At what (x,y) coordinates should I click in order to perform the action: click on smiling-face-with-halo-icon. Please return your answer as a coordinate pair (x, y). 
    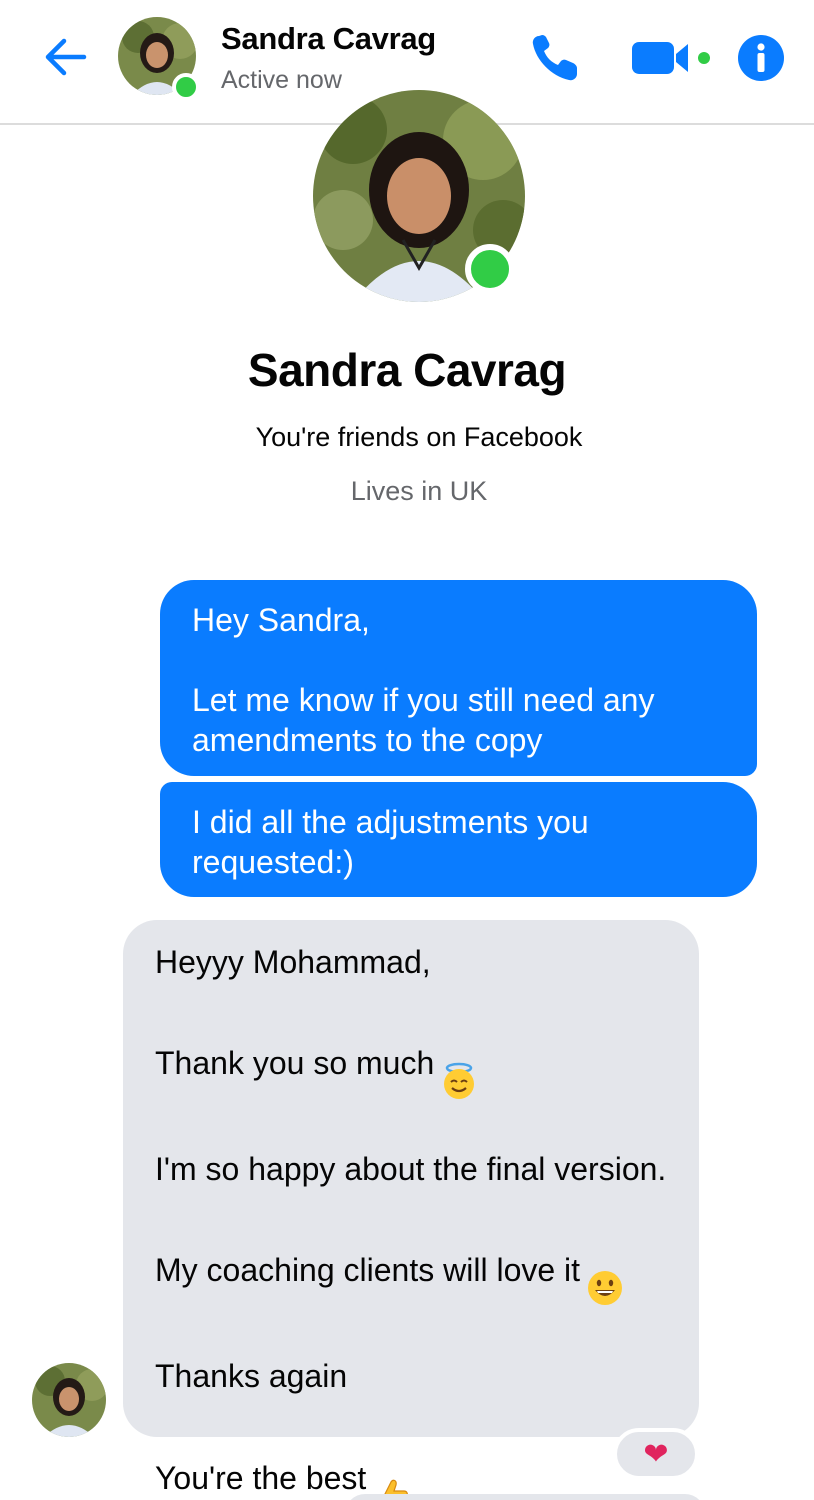
    Looking at the image, I should click on (459, 1065).